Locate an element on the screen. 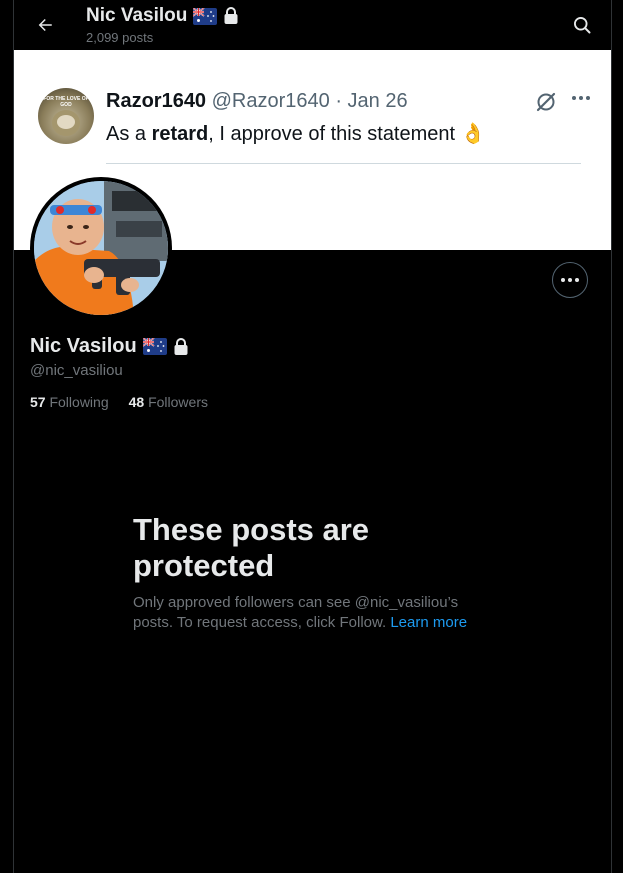 This screenshot has width=623, height=873. banner-tweet-username: Razor1640 is located at coordinates (156, 101).